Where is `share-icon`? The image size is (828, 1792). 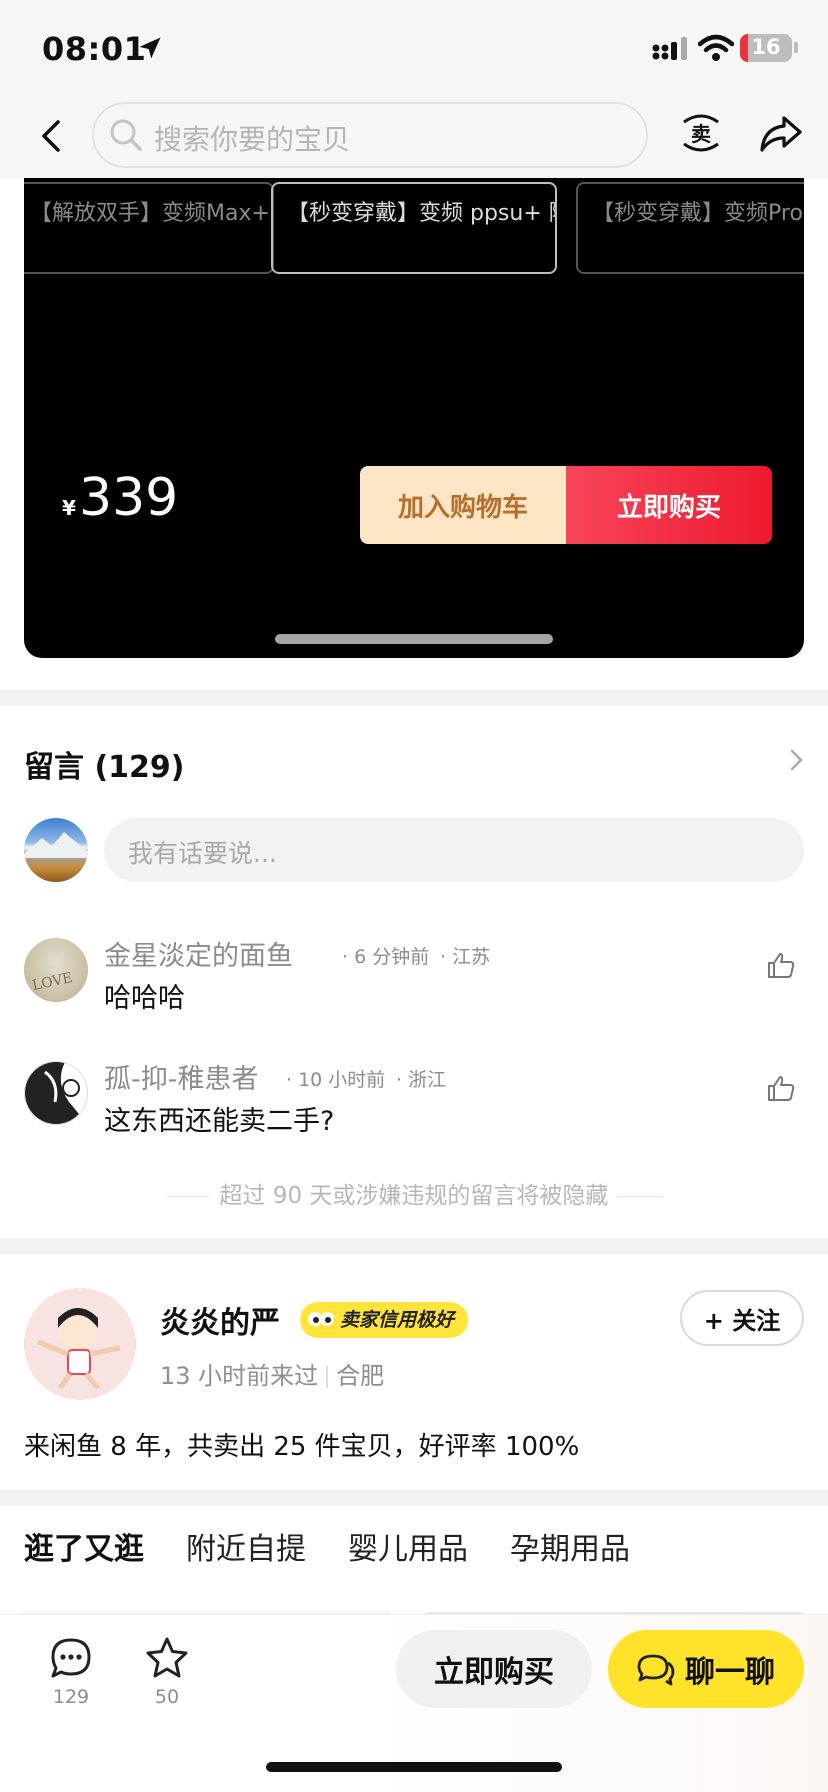 share-icon is located at coordinates (781, 133).